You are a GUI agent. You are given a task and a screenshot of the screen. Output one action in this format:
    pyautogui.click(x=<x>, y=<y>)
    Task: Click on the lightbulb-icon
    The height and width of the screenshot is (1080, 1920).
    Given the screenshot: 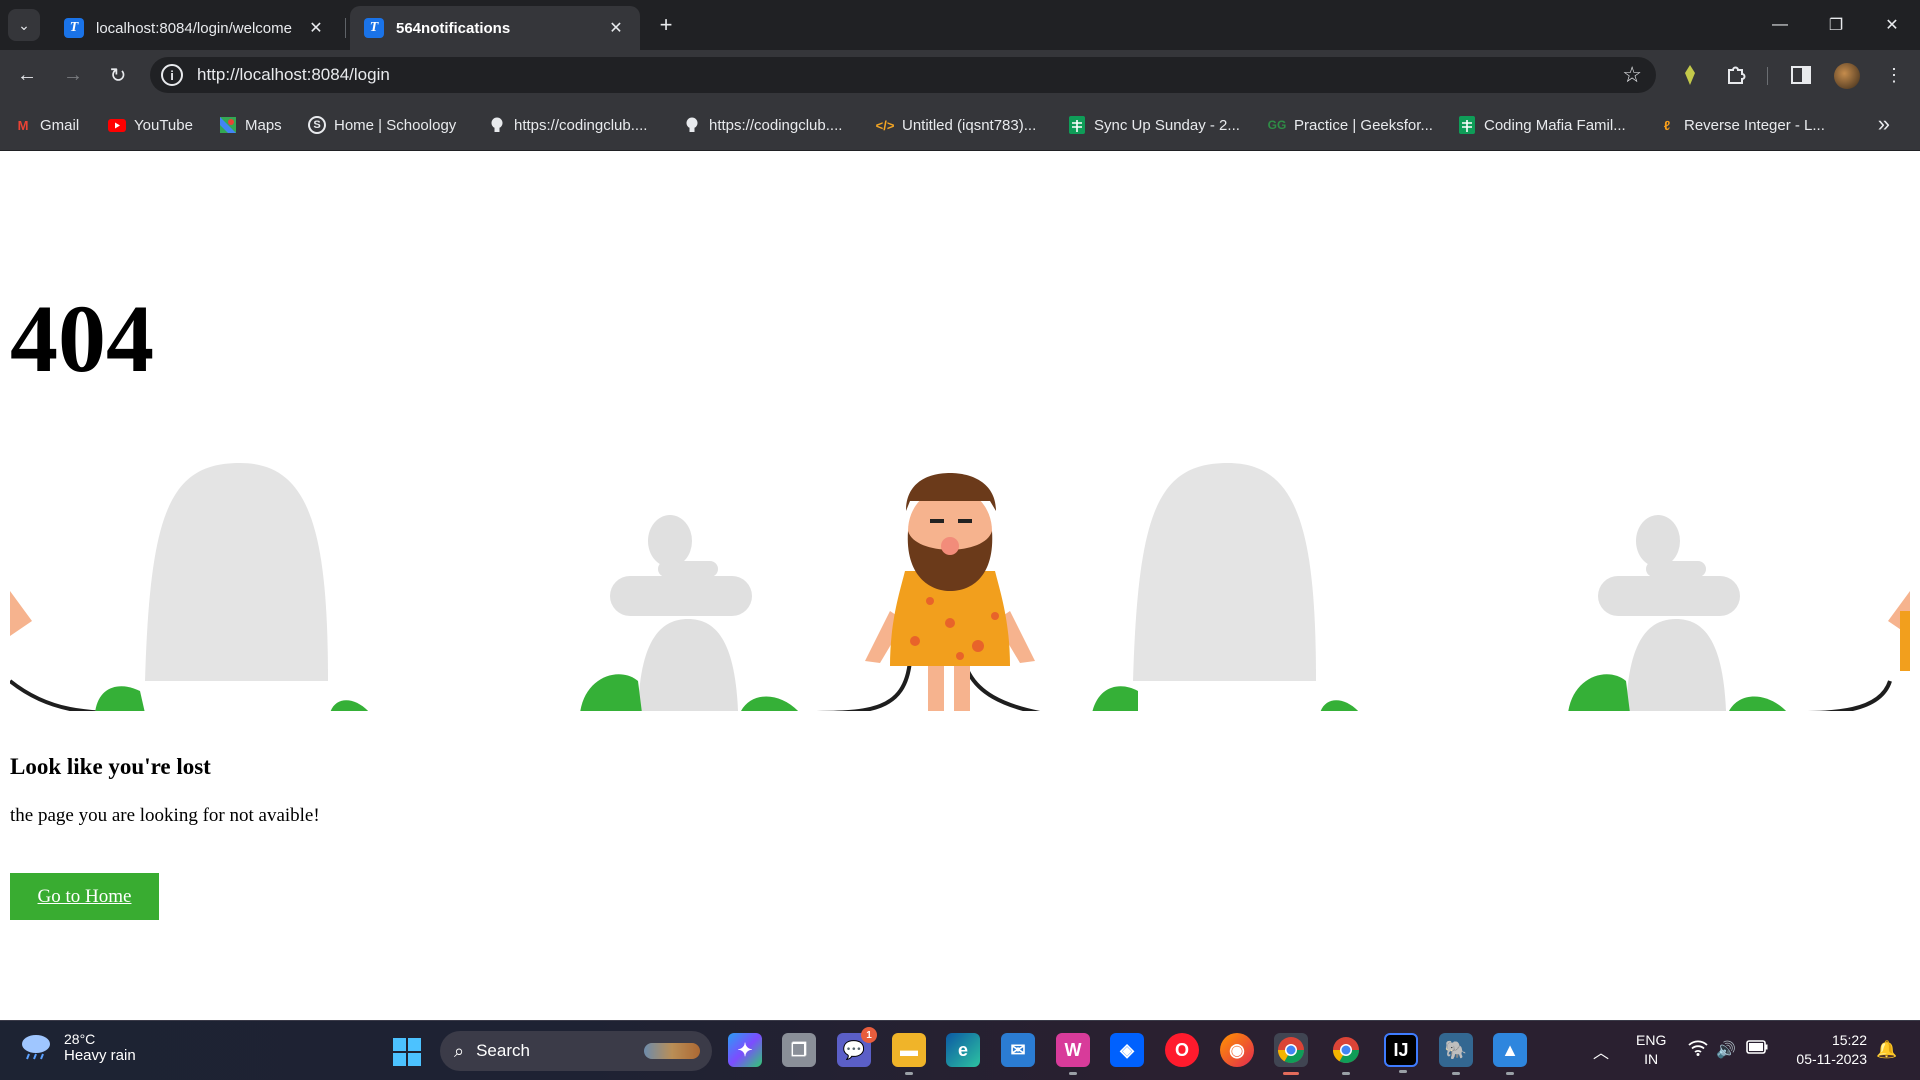 What is the action you would take?
    pyautogui.click(x=497, y=125)
    